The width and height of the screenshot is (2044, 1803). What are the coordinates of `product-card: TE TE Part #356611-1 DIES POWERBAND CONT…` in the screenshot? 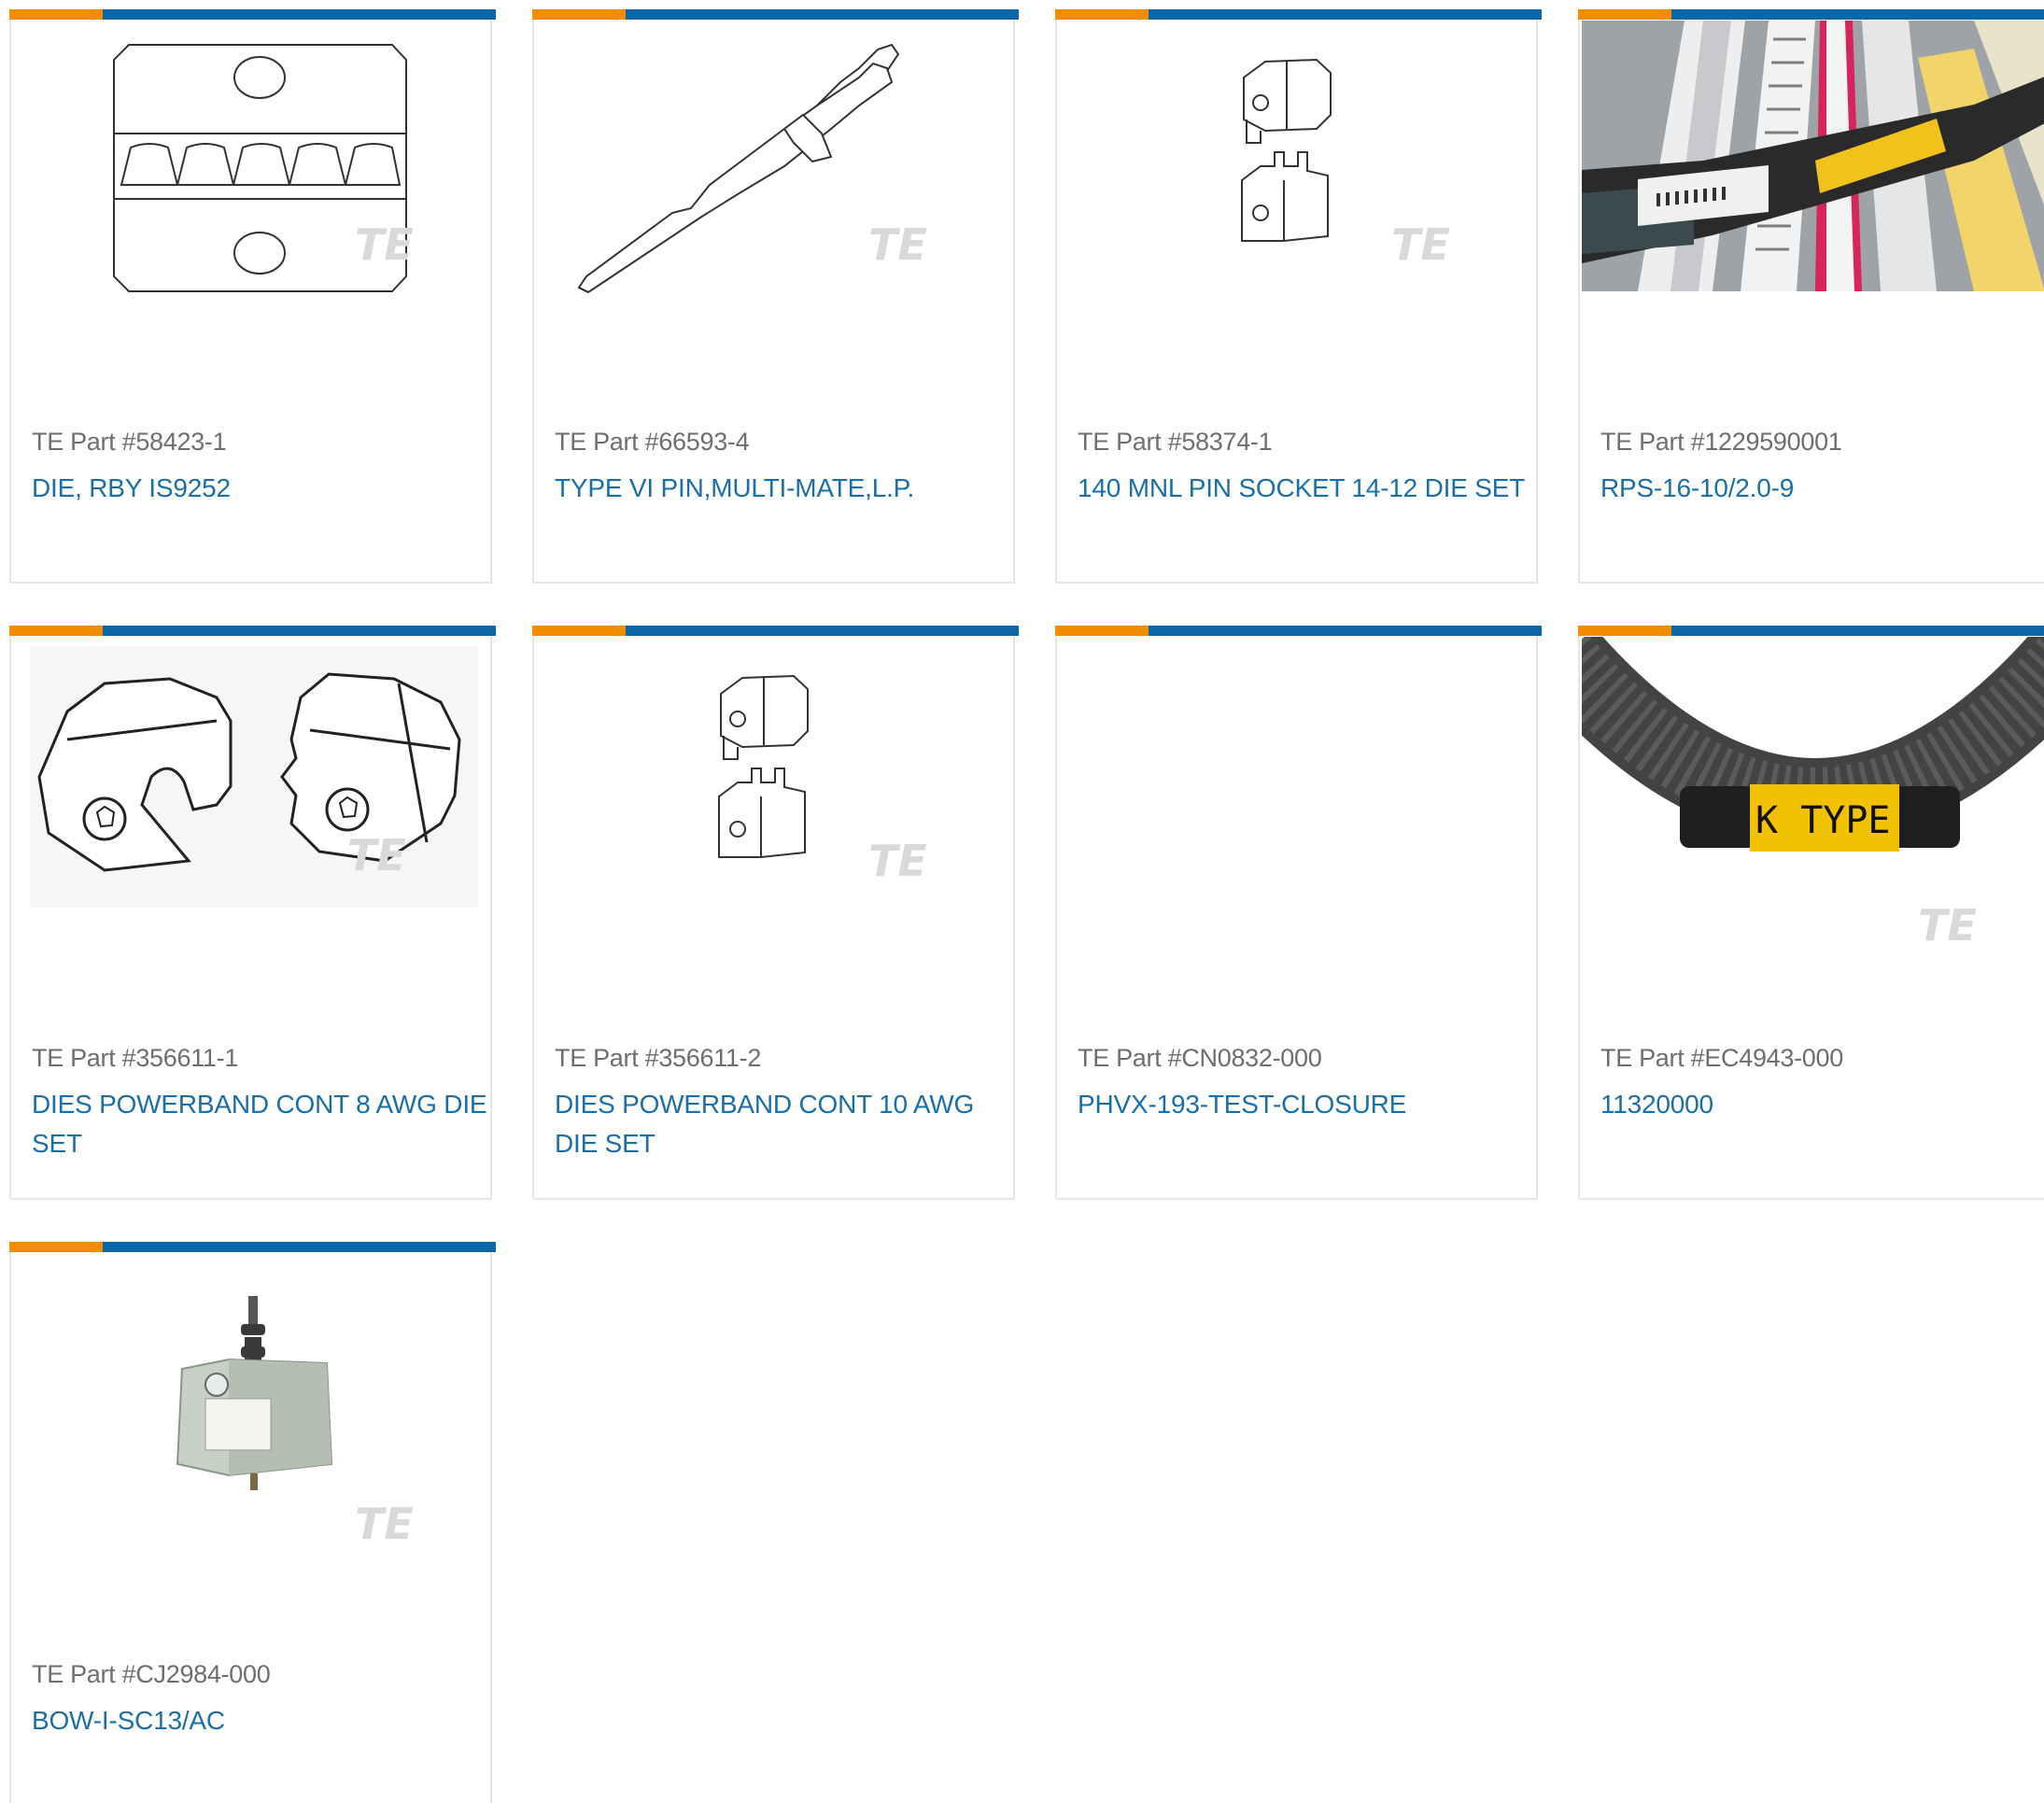 It's located at (252, 913).